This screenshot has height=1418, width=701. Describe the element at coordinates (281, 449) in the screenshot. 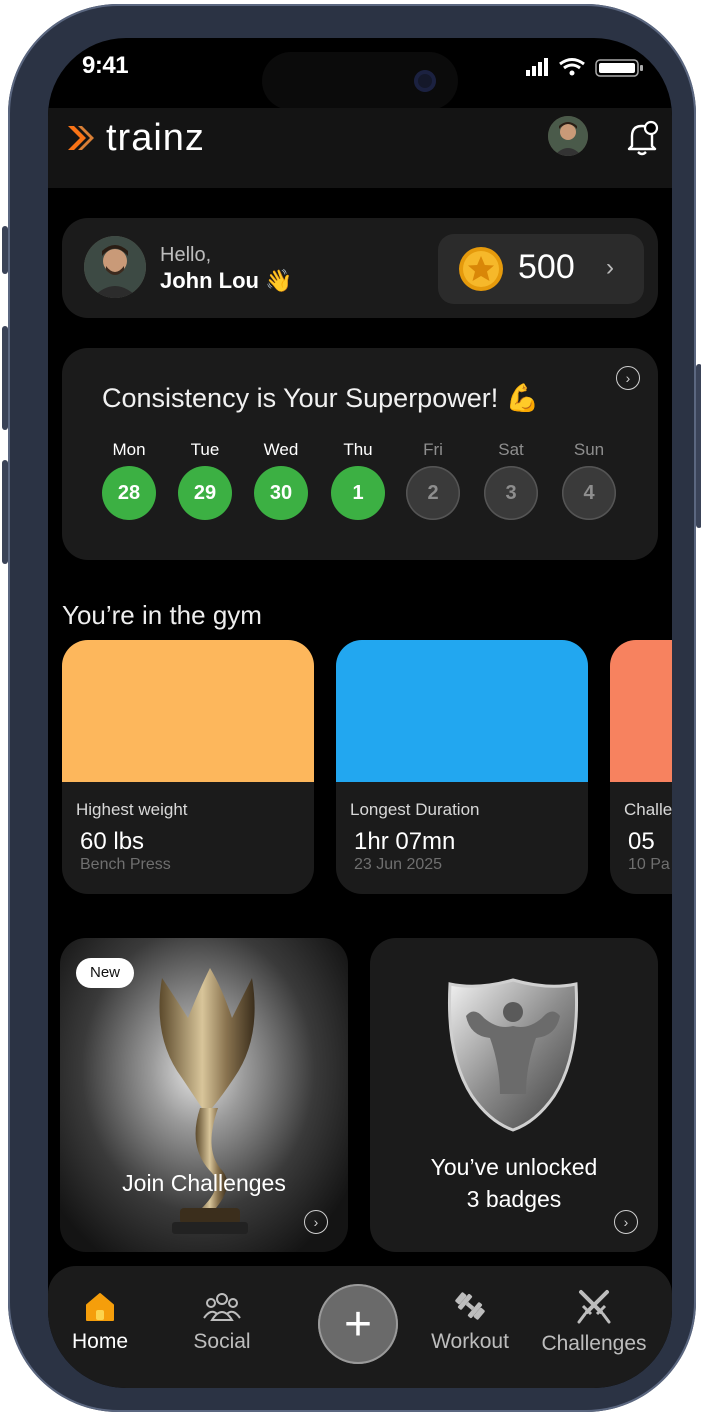

I see `day-label-wed: Wed` at that location.